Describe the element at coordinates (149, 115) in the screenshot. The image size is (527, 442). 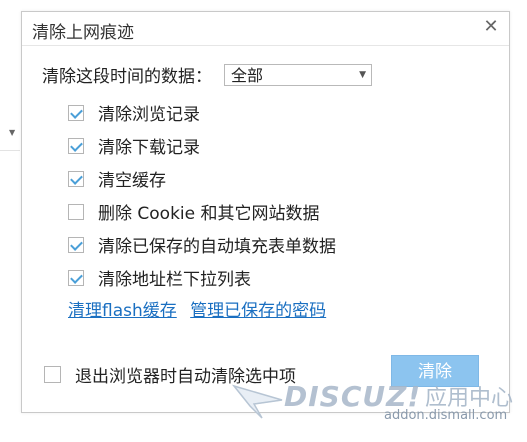
I see `option-label: 清除浏览记录` at that location.